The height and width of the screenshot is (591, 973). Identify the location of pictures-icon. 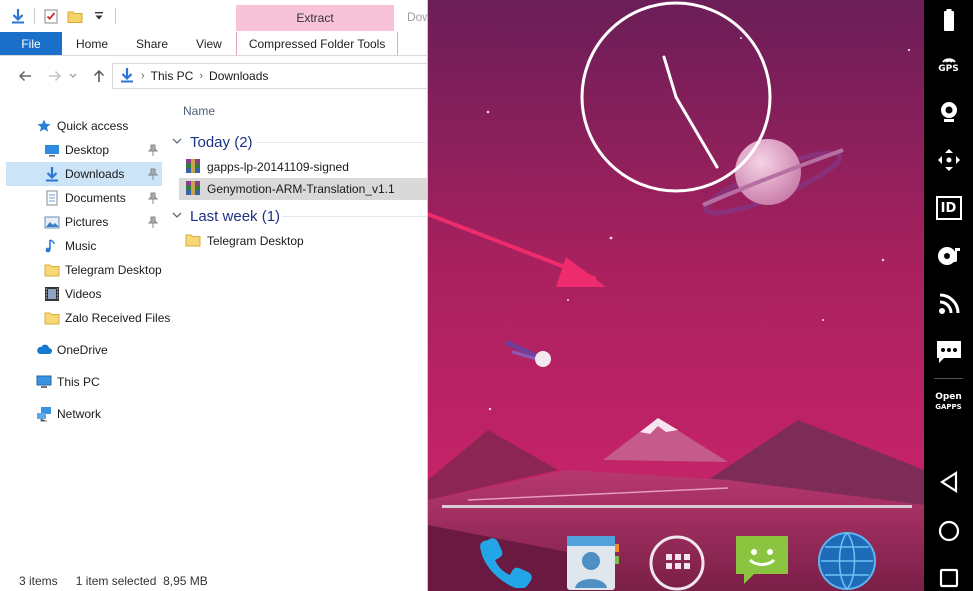
(52, 222).